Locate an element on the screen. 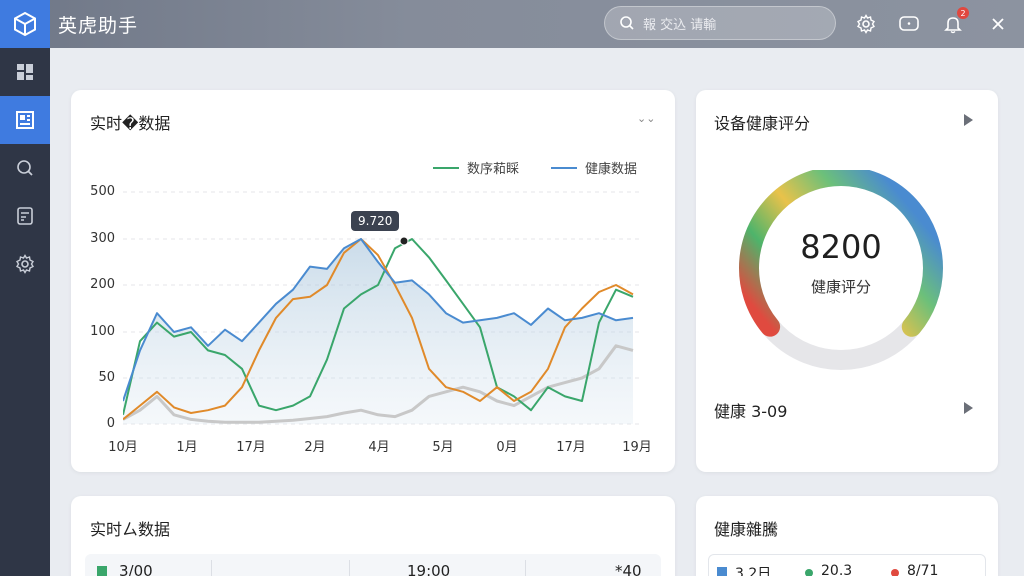  gauge-arc is located at coordinates (841, 270).